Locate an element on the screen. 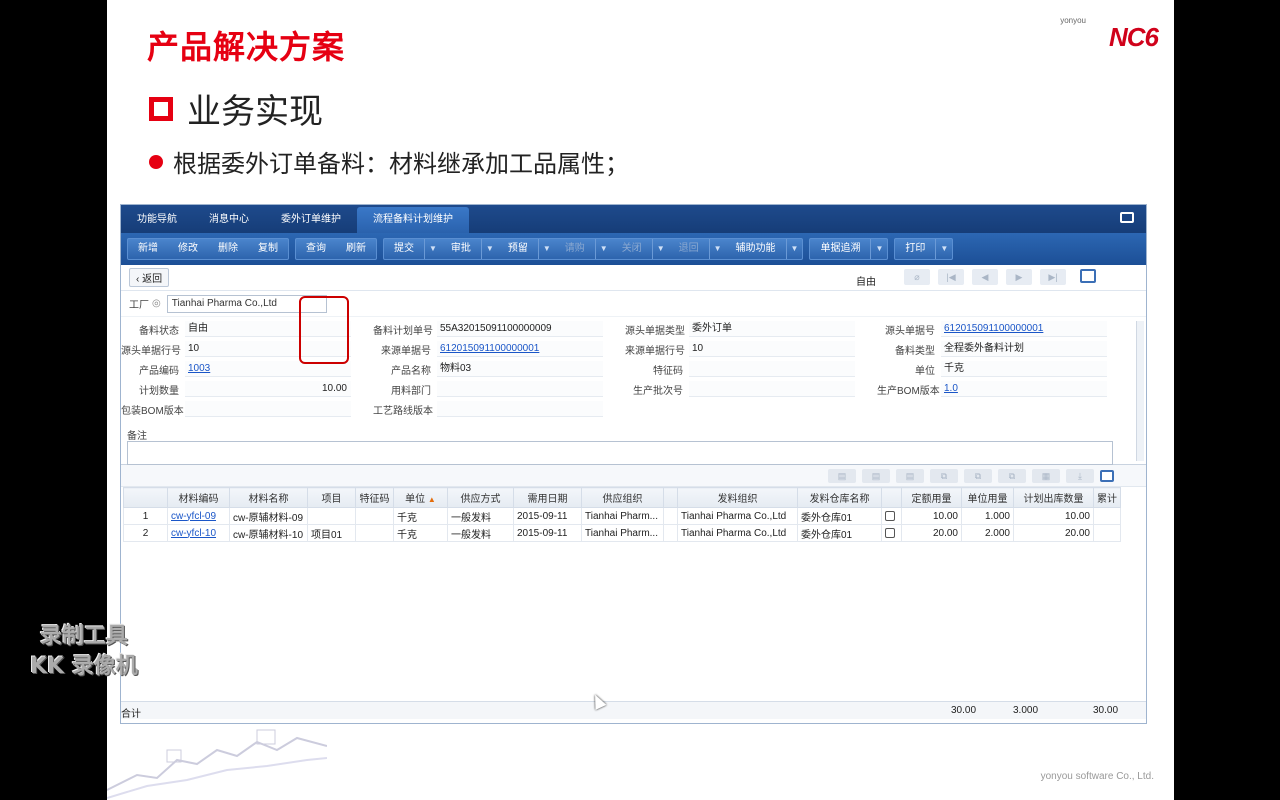 Image resolution: width=1280 pixels, height=800 pixels. cell-unit-qty: 1.000 is located at coordinates (987, 516).